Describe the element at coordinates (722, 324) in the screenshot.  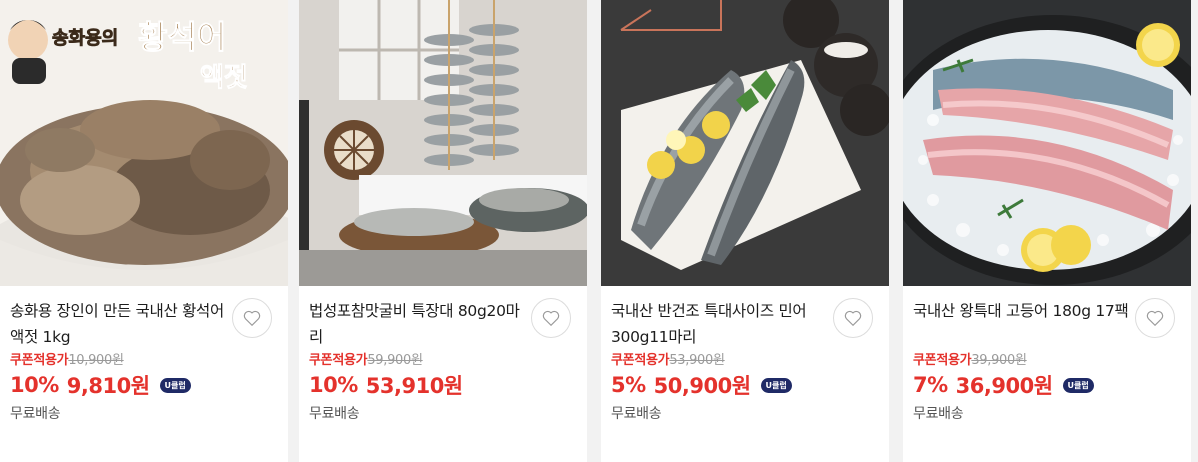
I see `product-title: 국내산 반건조 특대사이즈 민어 300g11마리` at that location.